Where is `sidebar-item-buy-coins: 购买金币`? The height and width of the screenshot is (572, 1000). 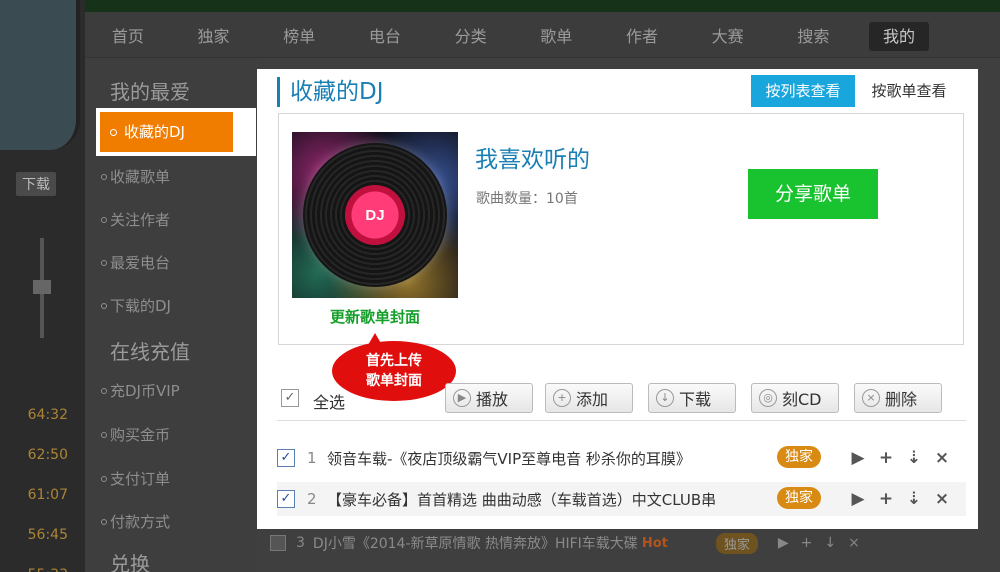
sidebar-item-buy-coins: 购买金币 is located at coordinates (135, 434).